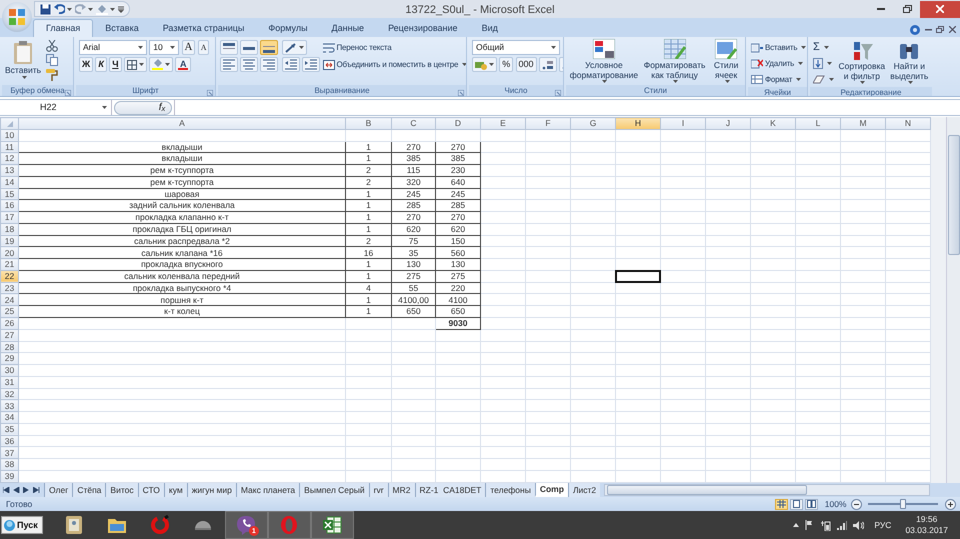 The height and width of the screenshot is (539, 960). What do you see at coordinates (458, 124) in the screenshot?
I see `column-header: D` at bounding box center [458, 124].